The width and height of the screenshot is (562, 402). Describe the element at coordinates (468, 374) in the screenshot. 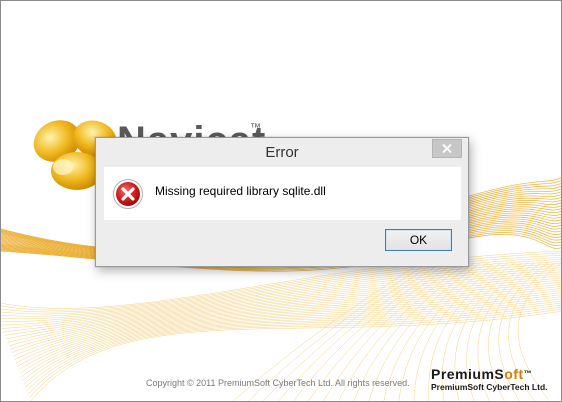

I see `vendor-brand-head: PremiumS` at that location.